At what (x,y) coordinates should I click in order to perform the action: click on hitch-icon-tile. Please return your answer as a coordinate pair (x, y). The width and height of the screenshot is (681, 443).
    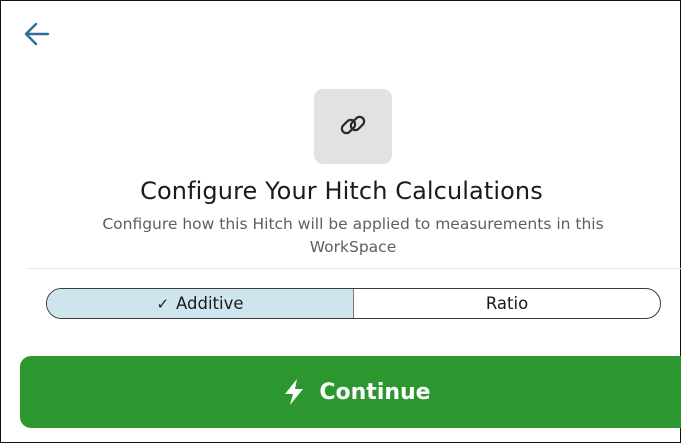
    Looking at the image, I should click on (353, 126).